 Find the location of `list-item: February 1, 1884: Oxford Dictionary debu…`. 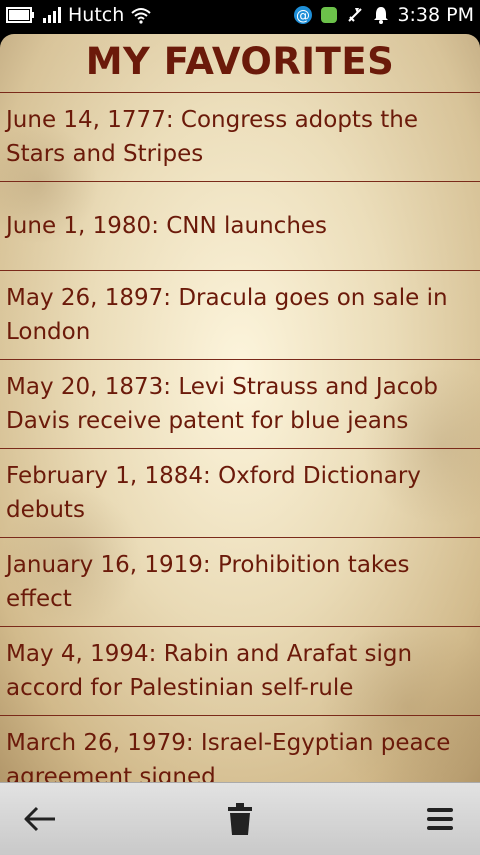

list-item: February 1, 1884: Oxford Dictionary debu… is located at coordinates (240, 492).